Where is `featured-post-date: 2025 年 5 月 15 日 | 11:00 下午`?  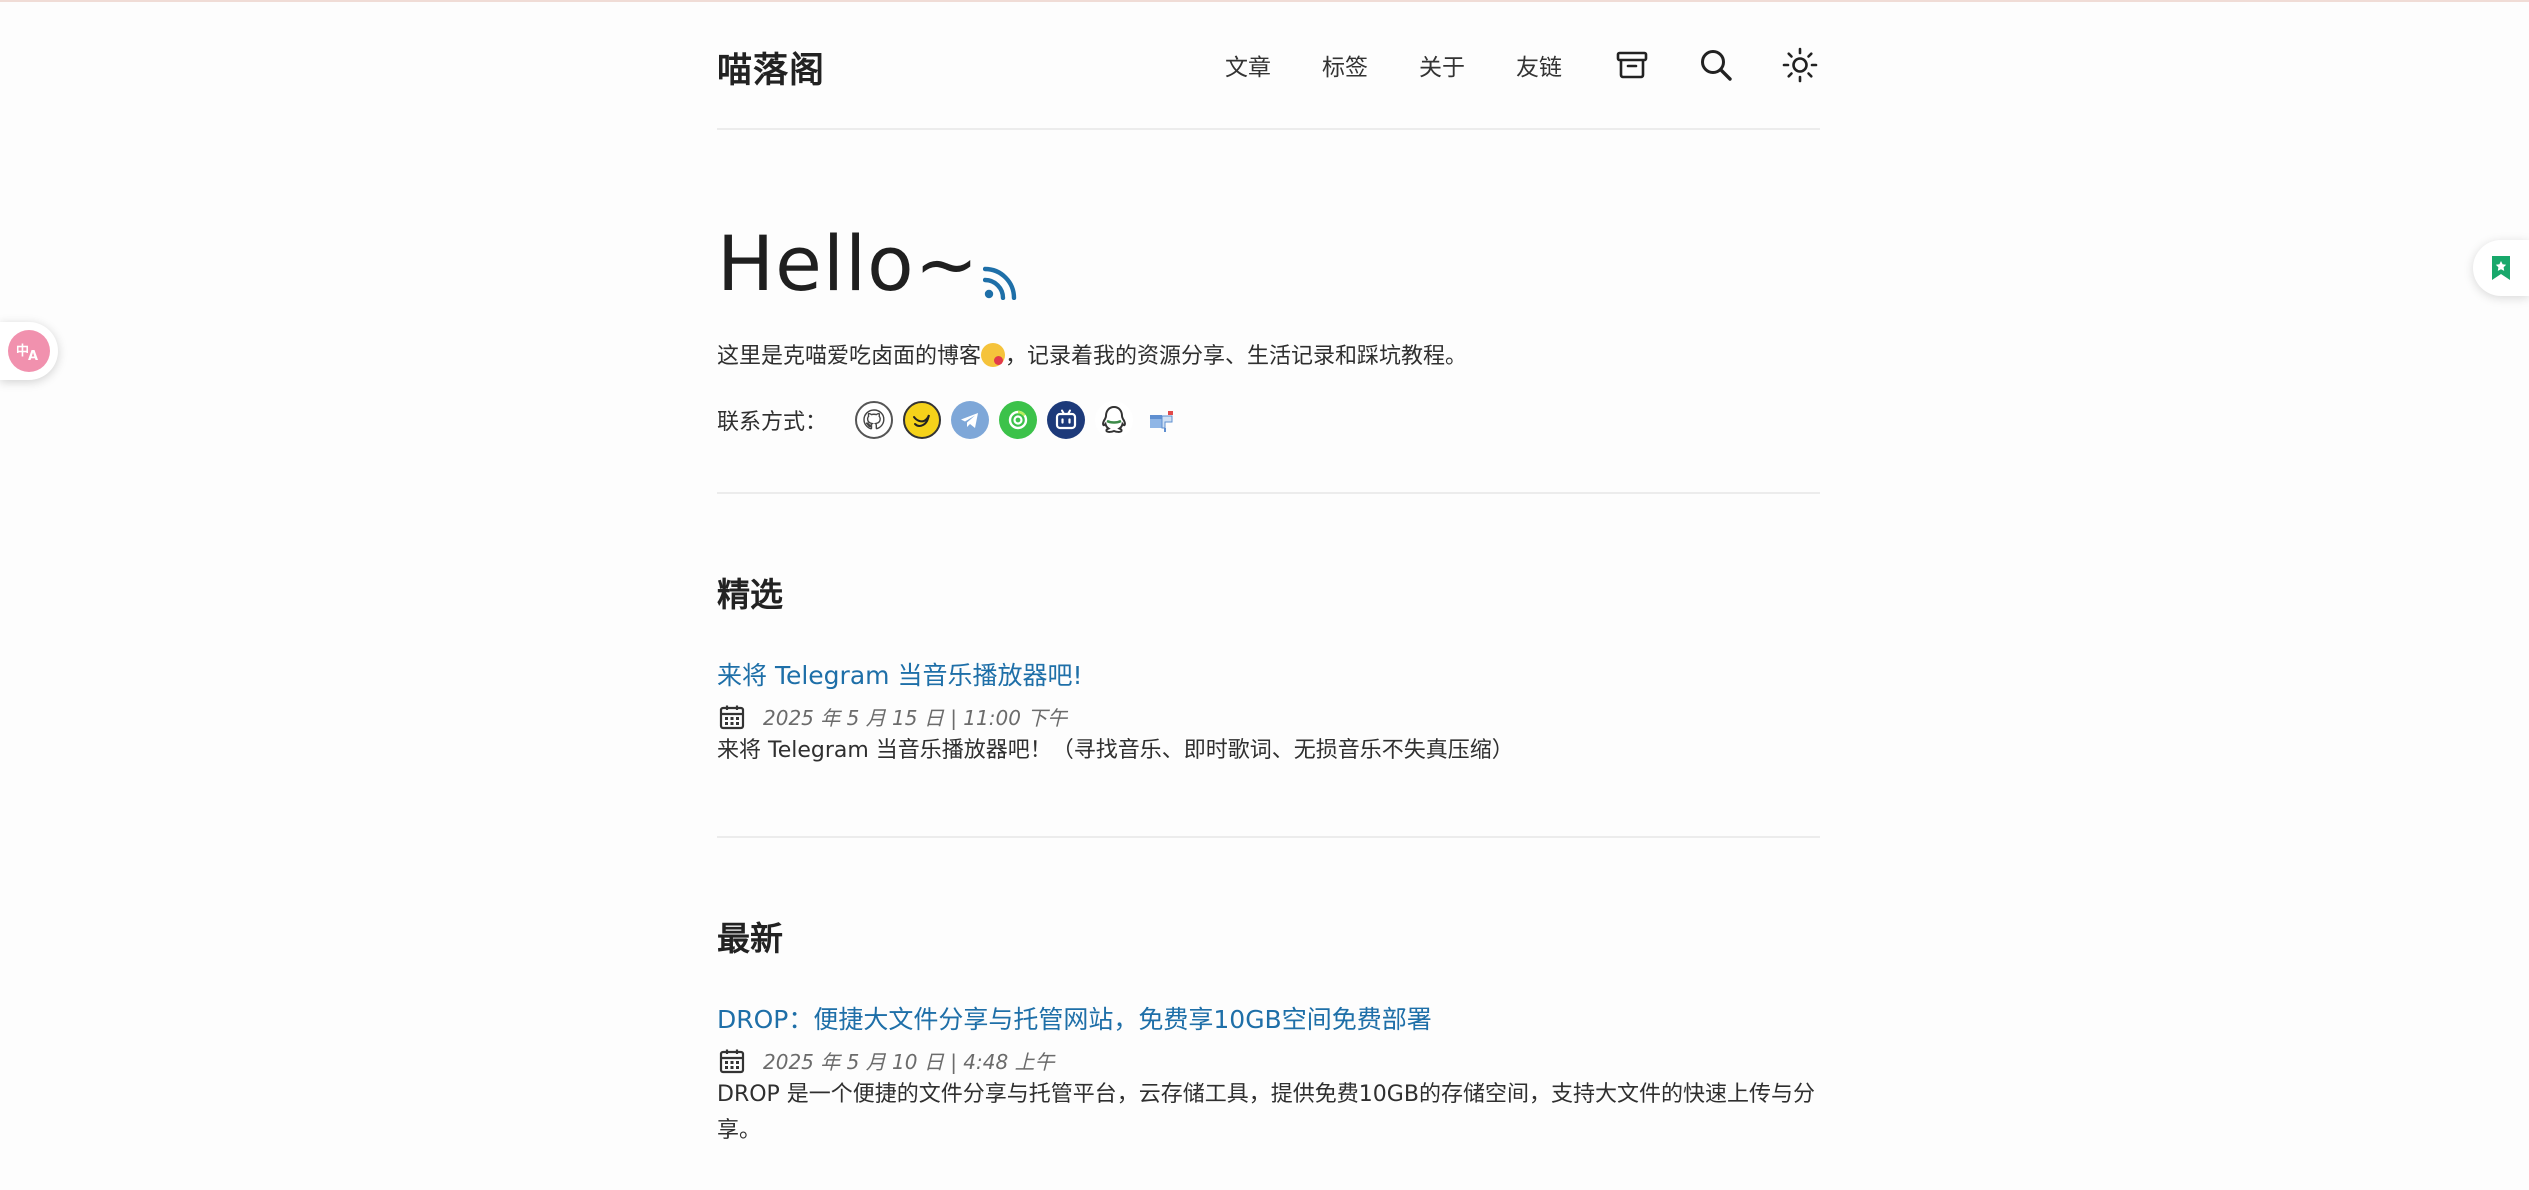
featured-post-date: 2025 年 5 月 15 日 | 11:00 下午 is located at coordinates (915, 718).